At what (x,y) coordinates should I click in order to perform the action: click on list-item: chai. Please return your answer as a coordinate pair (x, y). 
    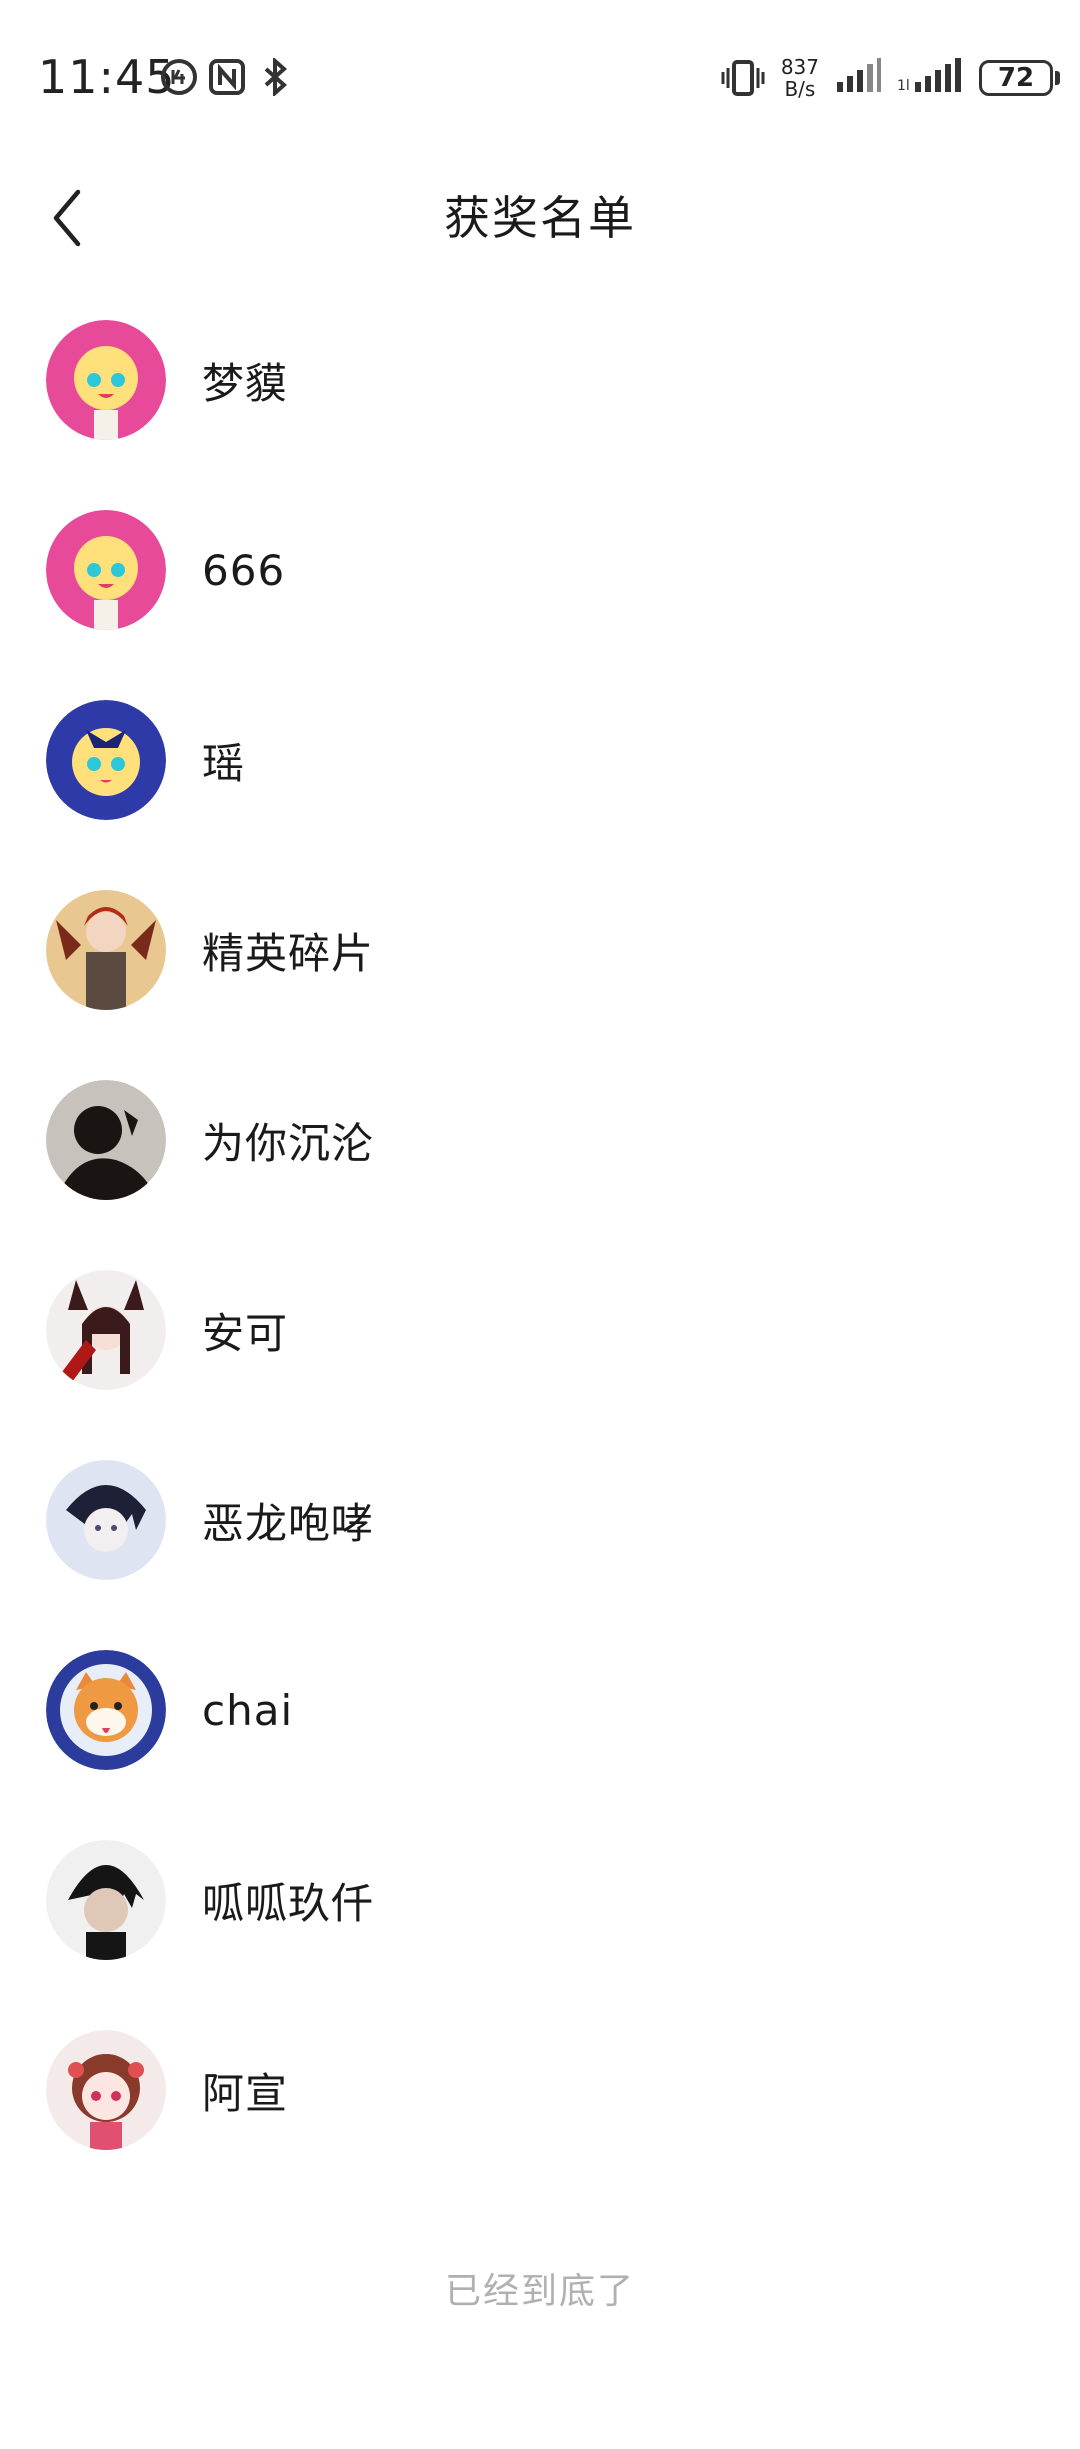
    Looking at the image, I should click on (540, 1710).